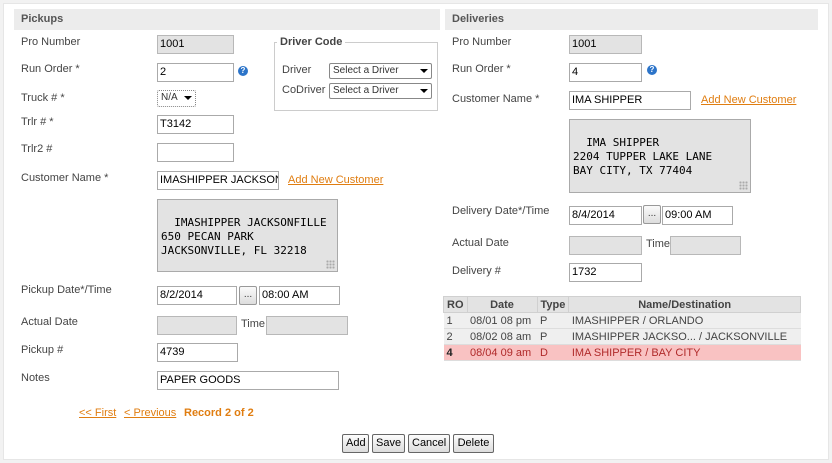 The image size is (832, 463). I want to click on first-record-link: << First, so click(97, 413).